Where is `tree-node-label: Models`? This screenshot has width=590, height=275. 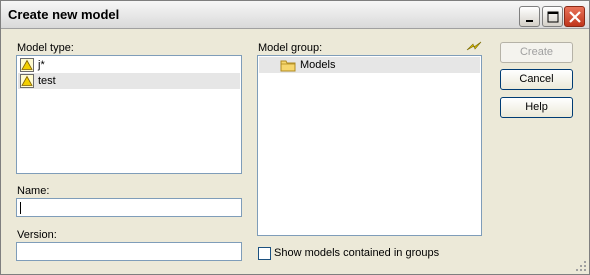
tree-node-label: Models is located at coordinates (318, 65).